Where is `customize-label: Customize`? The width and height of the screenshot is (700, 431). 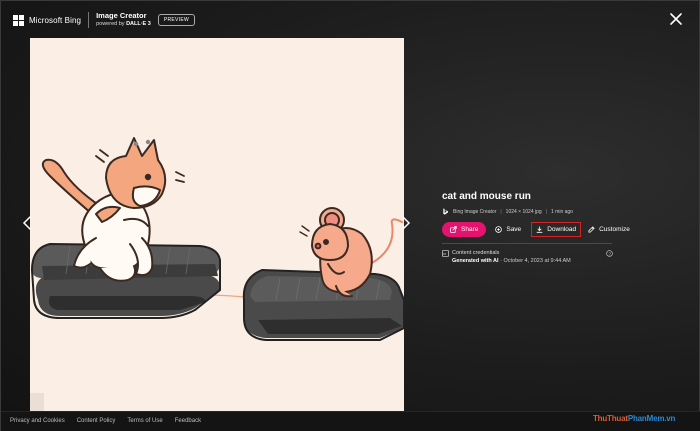
customize-label: Customize is located at coordinates (614, 229).